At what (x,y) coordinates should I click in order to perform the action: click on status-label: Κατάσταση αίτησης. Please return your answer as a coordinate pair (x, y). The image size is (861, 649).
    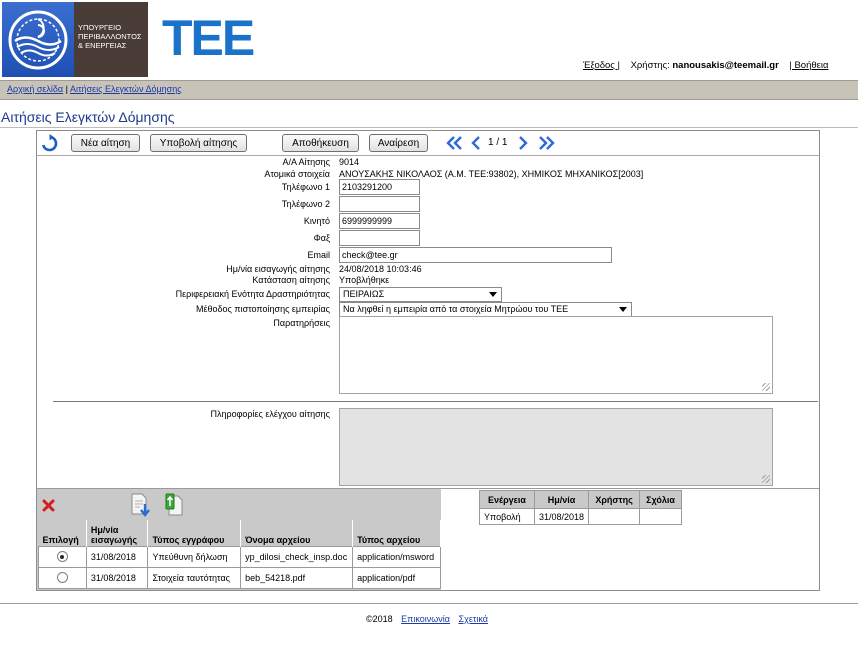
    Looking at the image, I should click on (291, 280).